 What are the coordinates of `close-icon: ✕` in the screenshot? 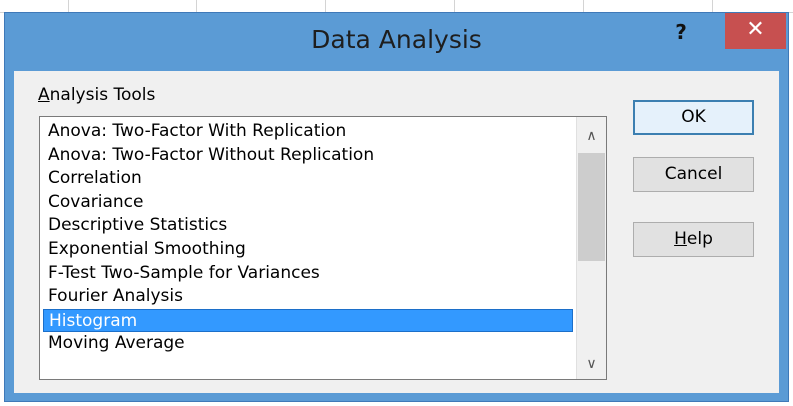 It's located at (755, 29).